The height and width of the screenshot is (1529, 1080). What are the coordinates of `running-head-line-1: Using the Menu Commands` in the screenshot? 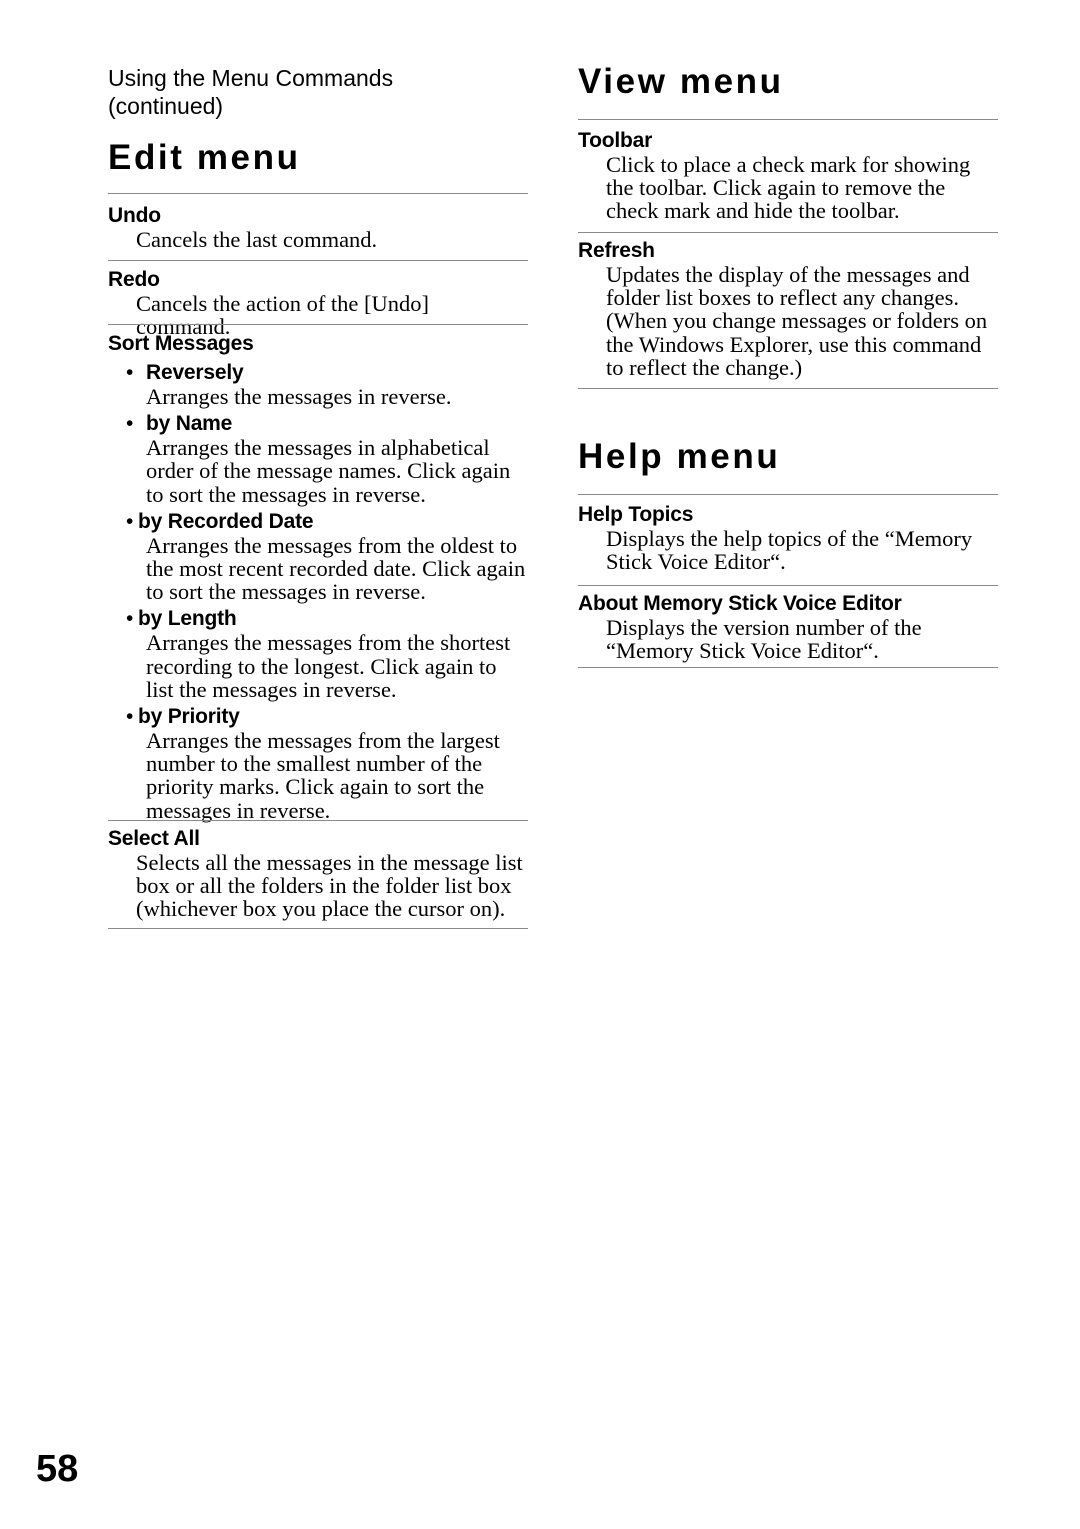 It's located at (251, 78).